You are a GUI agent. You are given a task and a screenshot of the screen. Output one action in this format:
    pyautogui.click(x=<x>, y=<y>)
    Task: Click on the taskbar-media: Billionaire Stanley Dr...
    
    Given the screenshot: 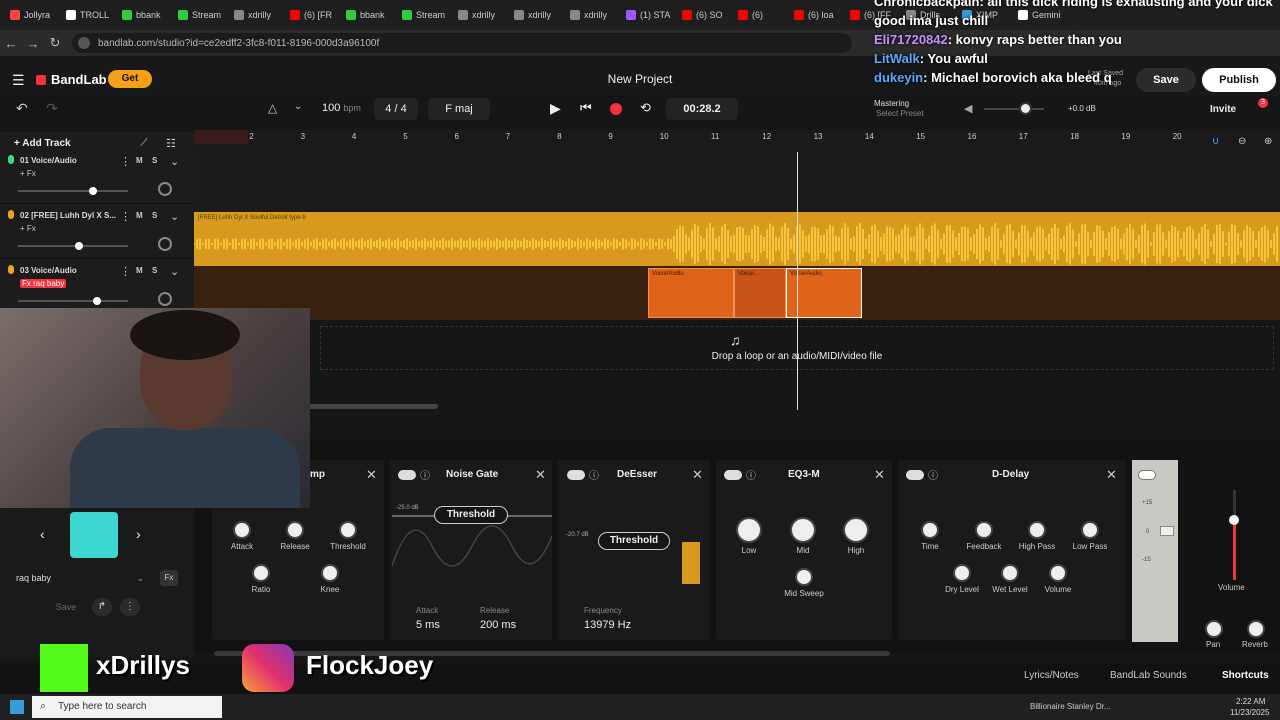 What is the action you would take?
    pyautogui.click(x=1078, y=706)
    